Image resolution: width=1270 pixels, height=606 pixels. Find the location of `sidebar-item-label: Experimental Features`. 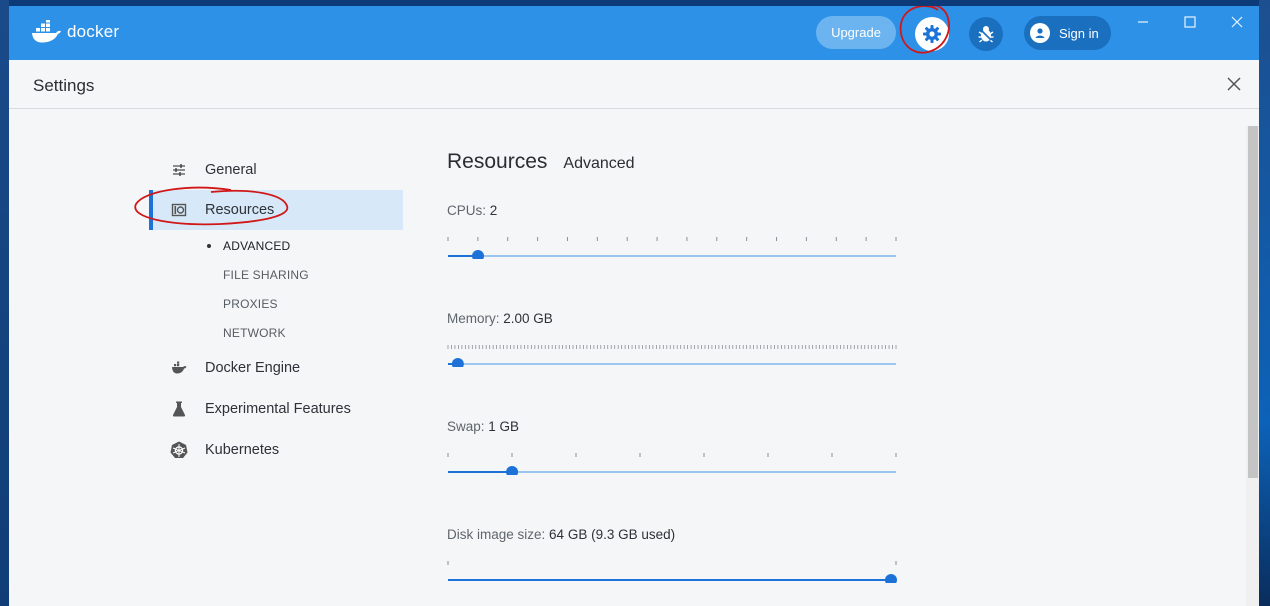

sidebar-item-label: Experimental Features is located at coordinates (278, 409).